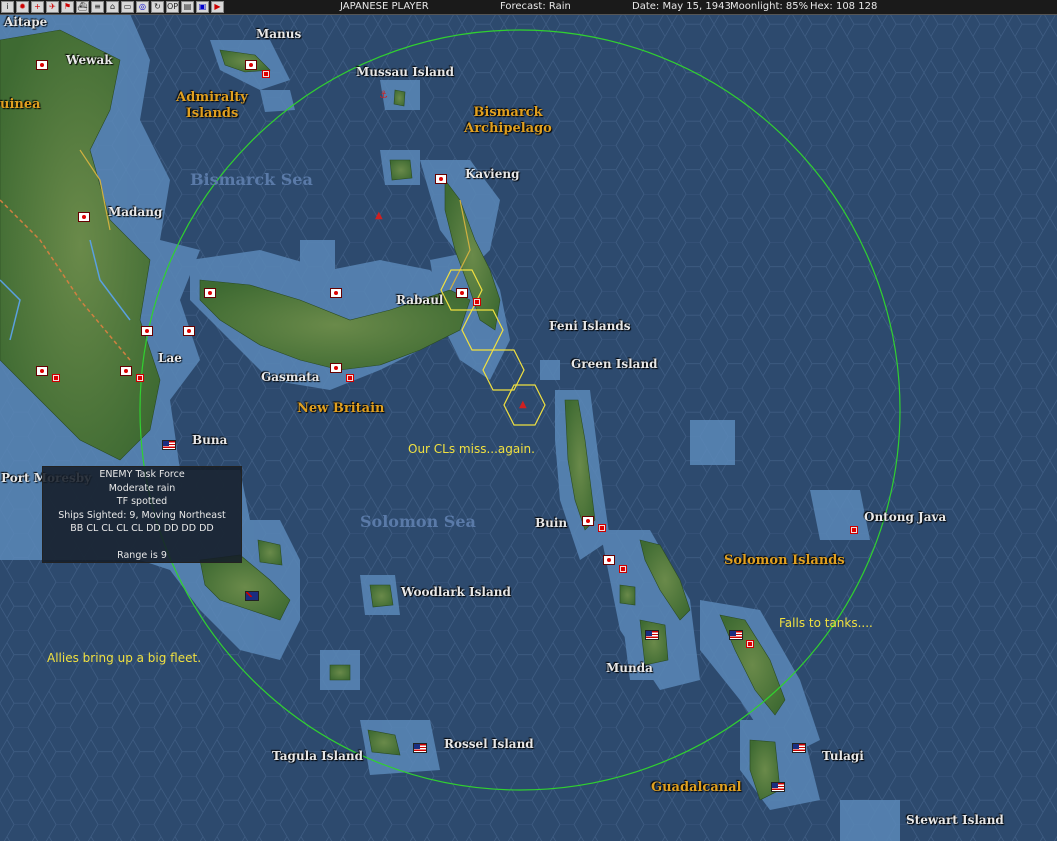 The height and width of the screenshot is (841, 1057). I want to click on place-buin: Buin, so click(551, 523).